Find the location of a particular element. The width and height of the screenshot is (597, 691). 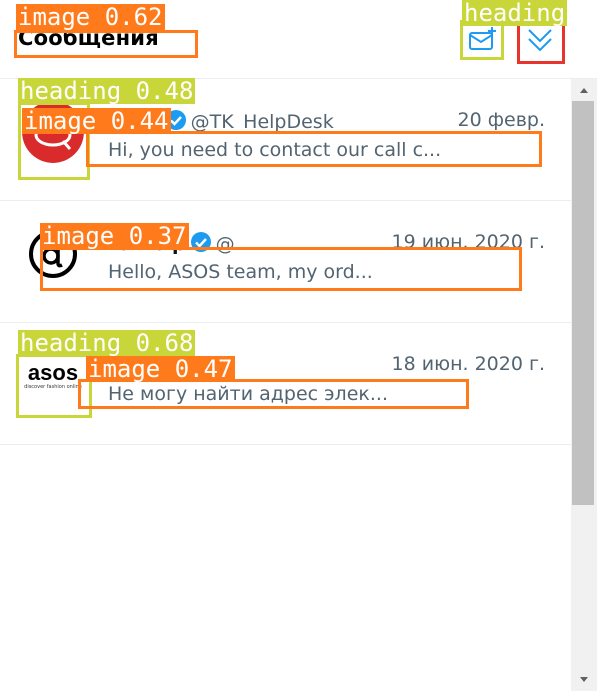

conversation-date: 19 июн. 2020 г. is located at coordinates (468, 242).